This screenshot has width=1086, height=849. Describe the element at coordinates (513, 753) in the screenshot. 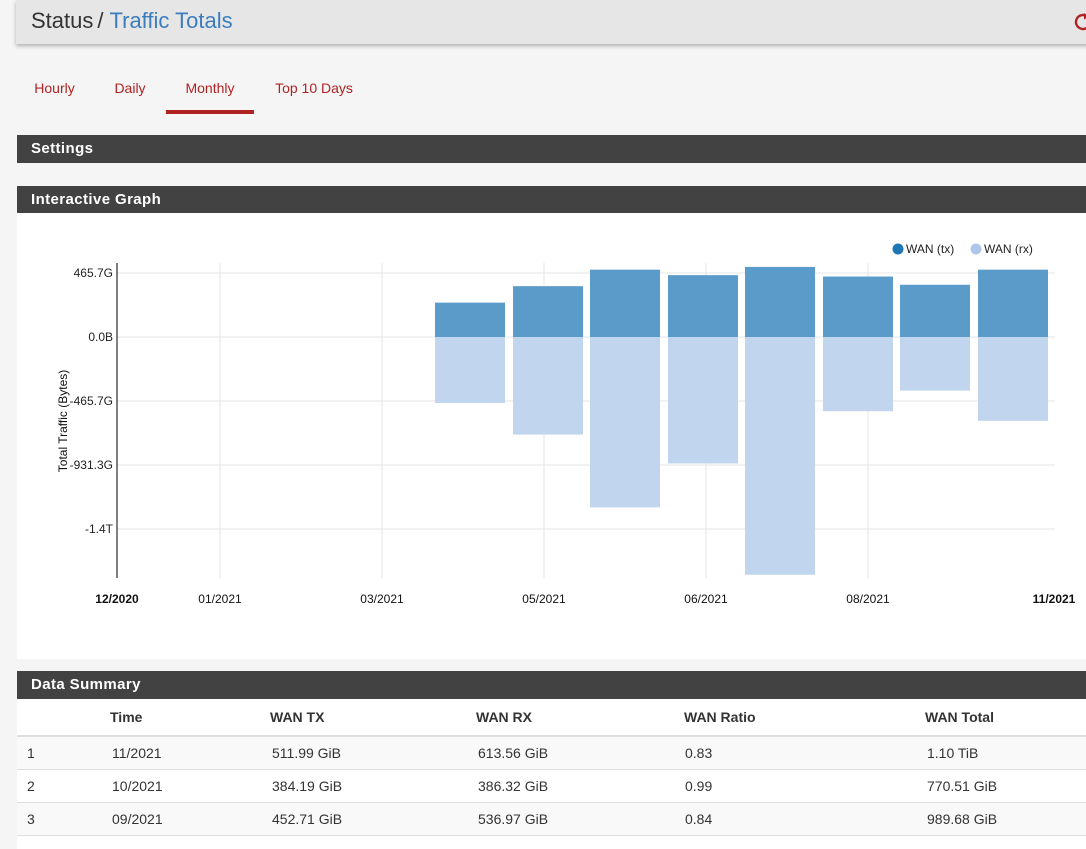

I see `cell-wan-rx: 613.56 GiB` at that location.